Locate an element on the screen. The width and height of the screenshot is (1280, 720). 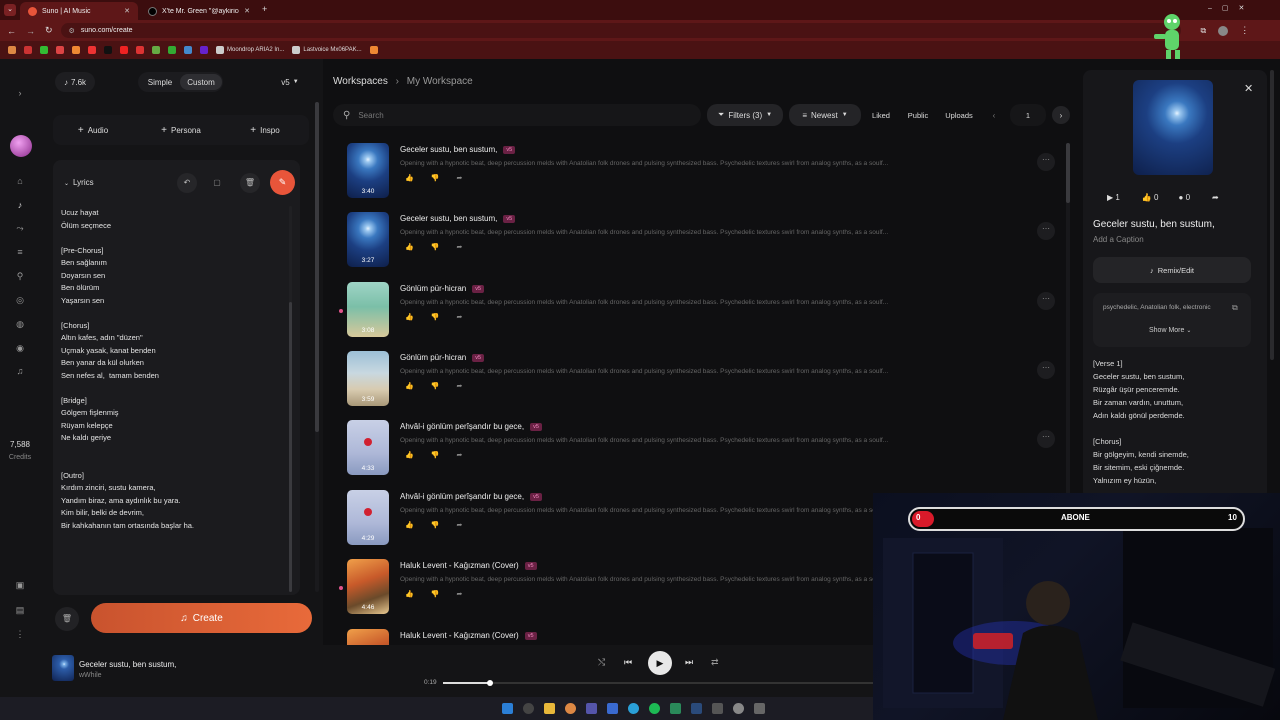
credits-chip: ♪ 7.6k is located at coordinates (75, 82).